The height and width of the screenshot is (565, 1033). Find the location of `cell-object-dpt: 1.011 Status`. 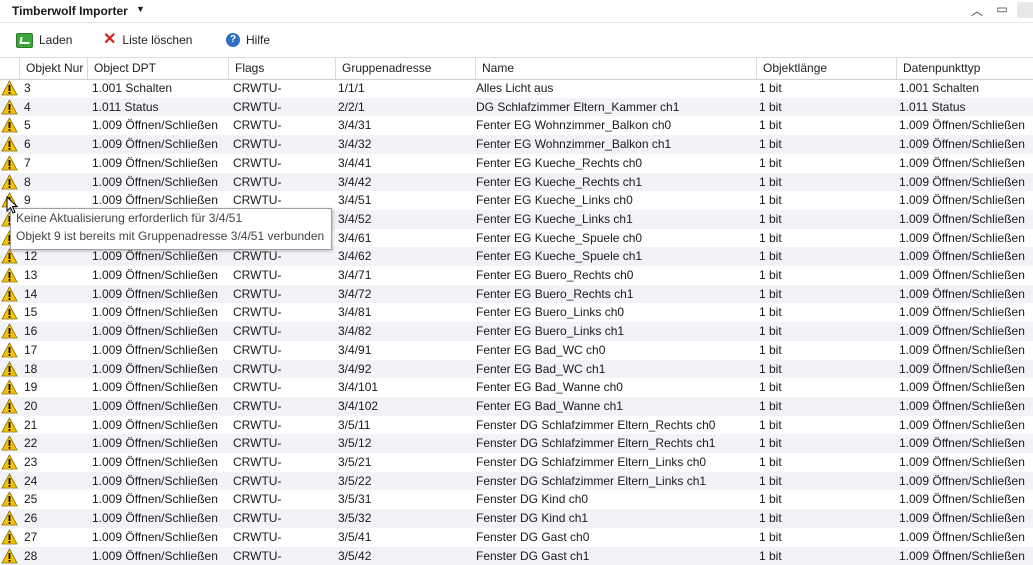

cell-object-dpt: 1.011 Status is located at coordinates (160, 107).